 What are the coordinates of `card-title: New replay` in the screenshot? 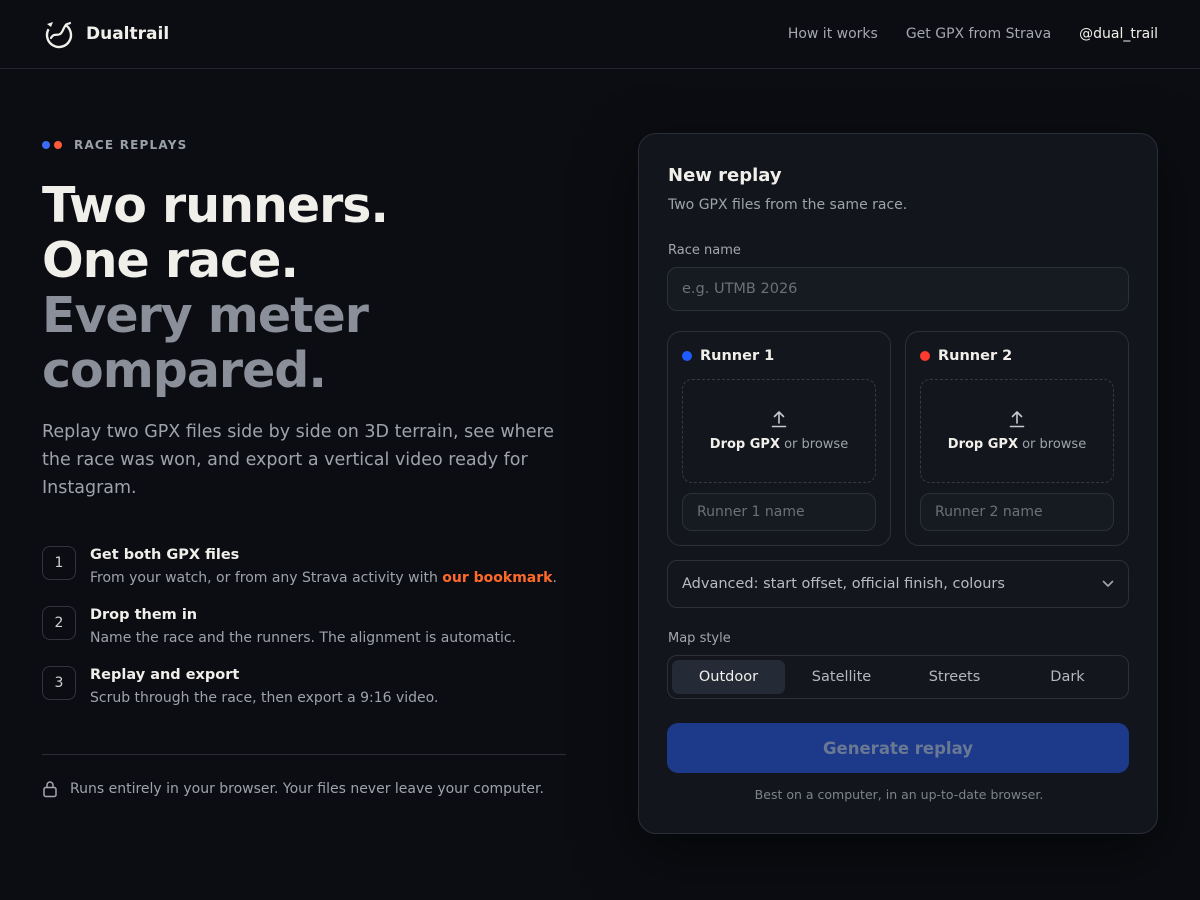 It's located at (725, 175).